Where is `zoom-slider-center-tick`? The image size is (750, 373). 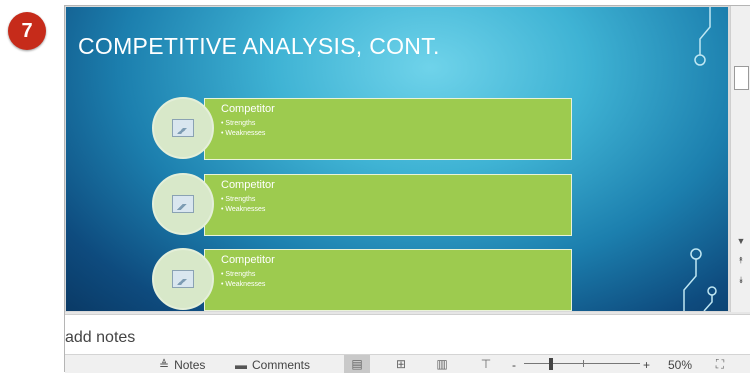 zoom-slider-center-tick is located at coordinates (583, 363).